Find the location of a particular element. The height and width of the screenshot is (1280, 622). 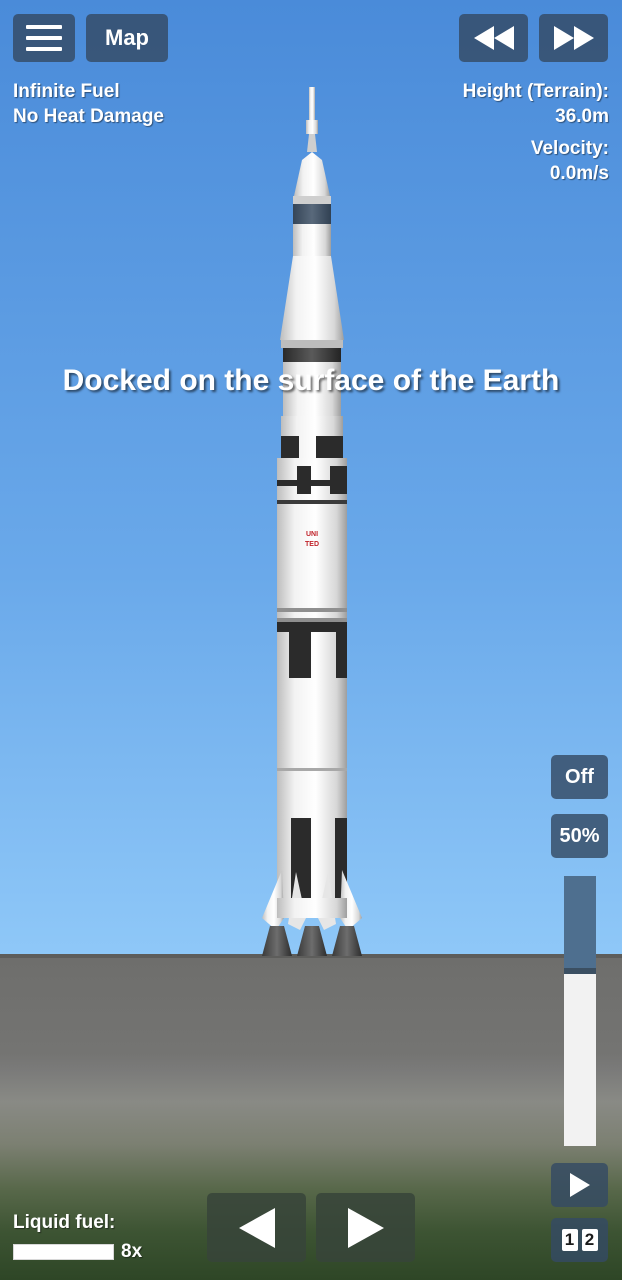

stage-1-label: 1 is located at coordinates (569, 1240).